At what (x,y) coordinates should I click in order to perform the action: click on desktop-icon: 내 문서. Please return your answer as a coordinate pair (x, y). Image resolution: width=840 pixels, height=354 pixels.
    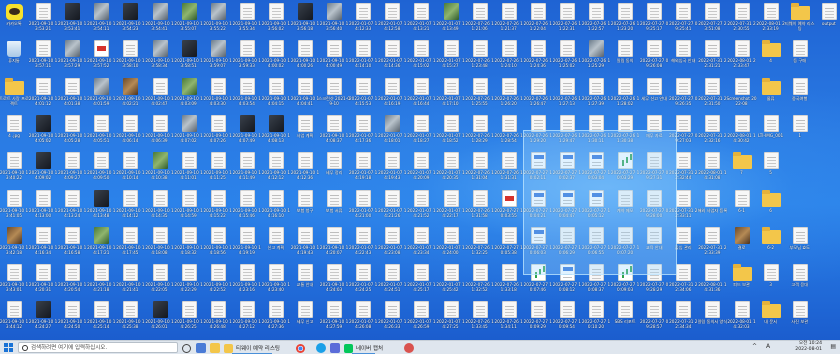
    Looking at the image, I should click on (771, 318).